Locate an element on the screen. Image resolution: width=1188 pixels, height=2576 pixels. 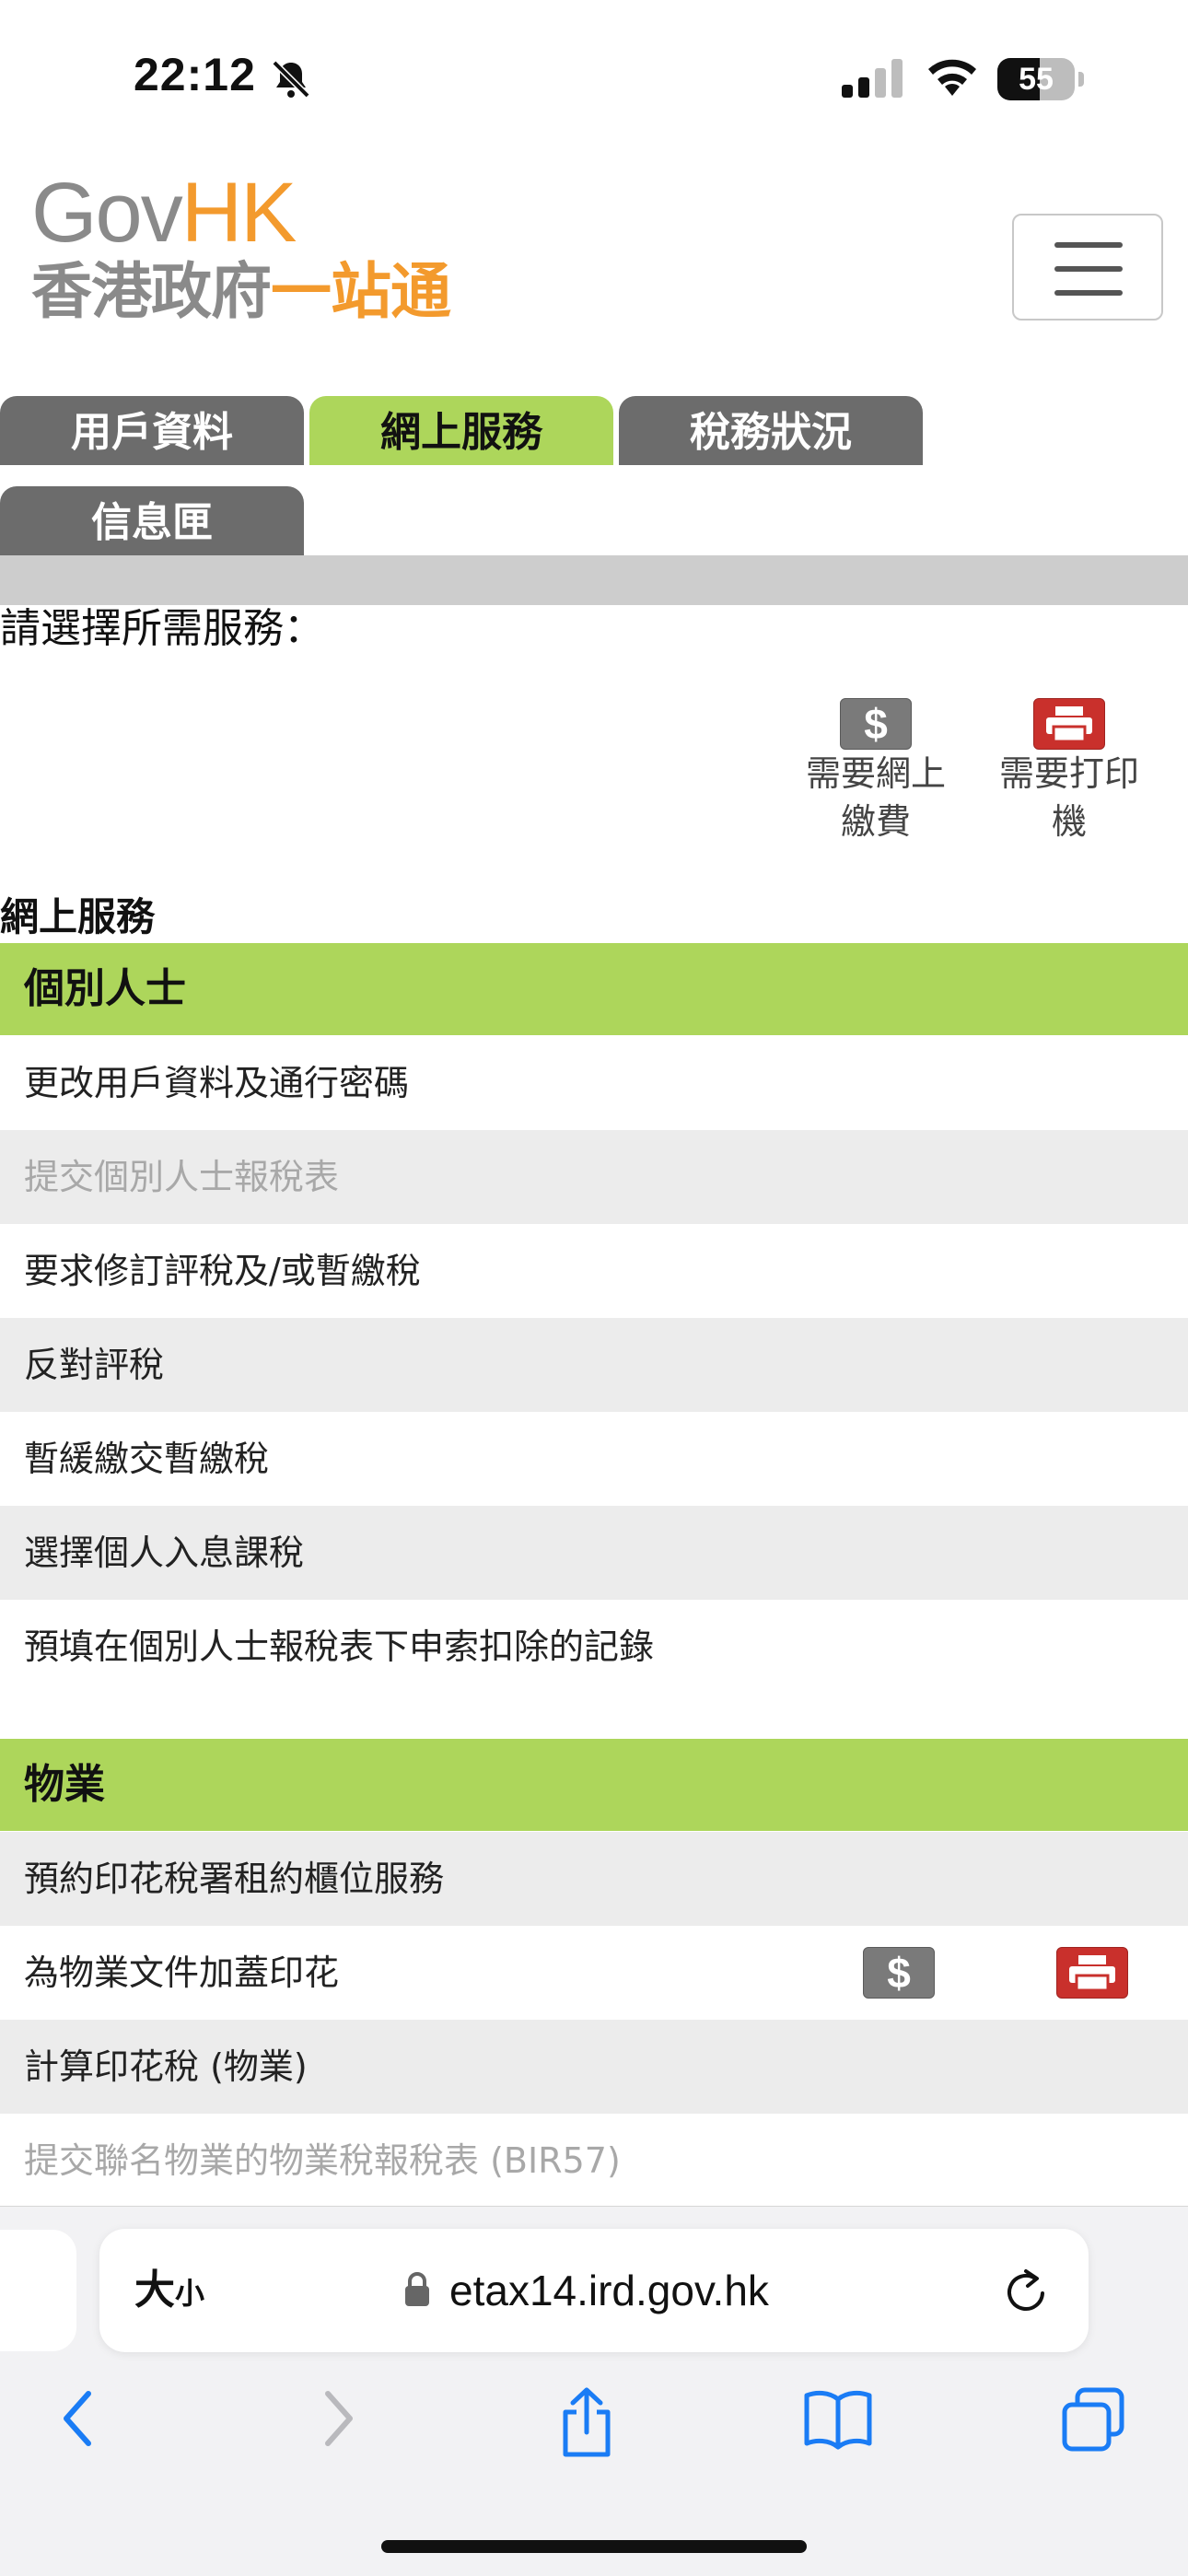
wifi-icon is located at coordinates (952, 77).